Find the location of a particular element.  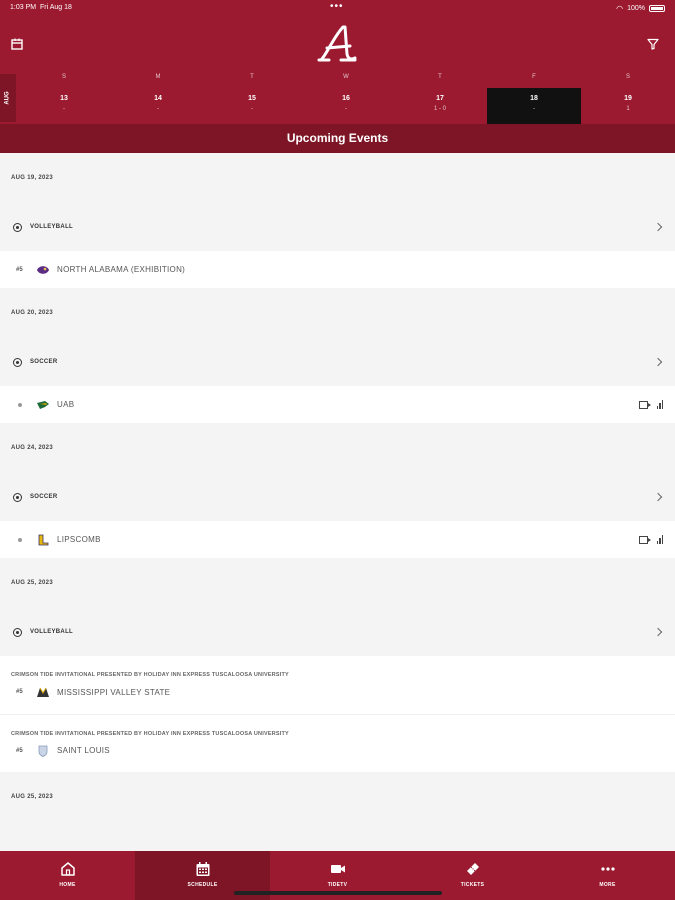

tab-label: TICKETS is located at coordinates (472, 885).